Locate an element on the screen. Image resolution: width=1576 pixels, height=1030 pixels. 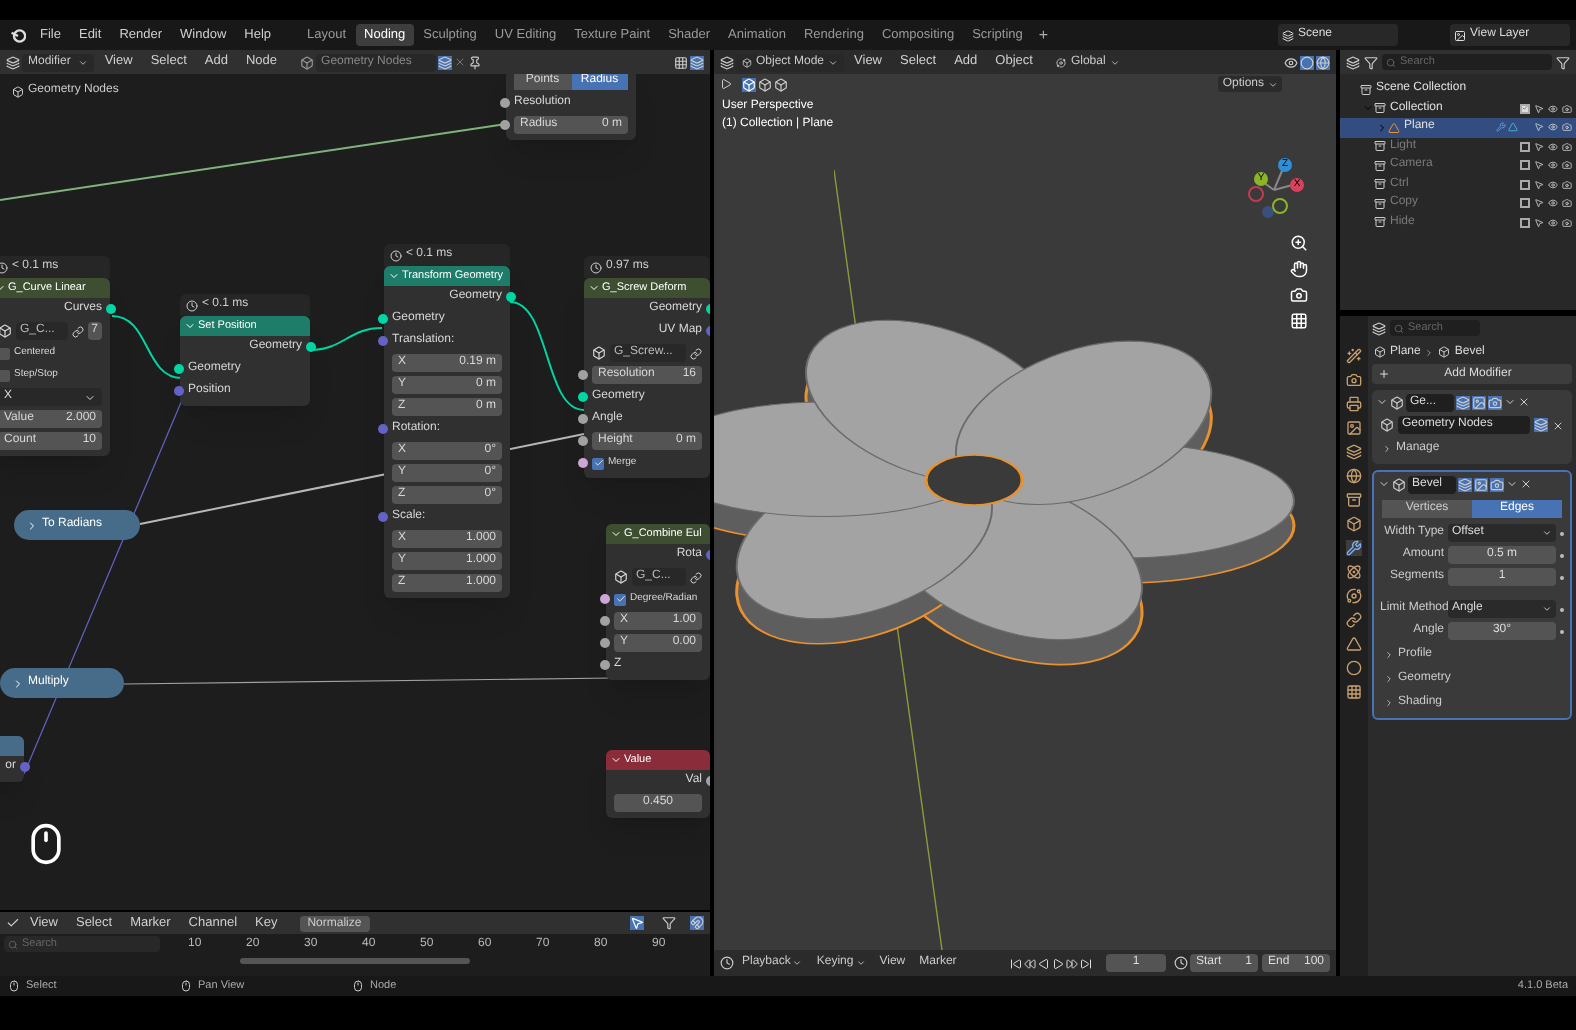
rewind-icon is located at coordinates (1030, 963).